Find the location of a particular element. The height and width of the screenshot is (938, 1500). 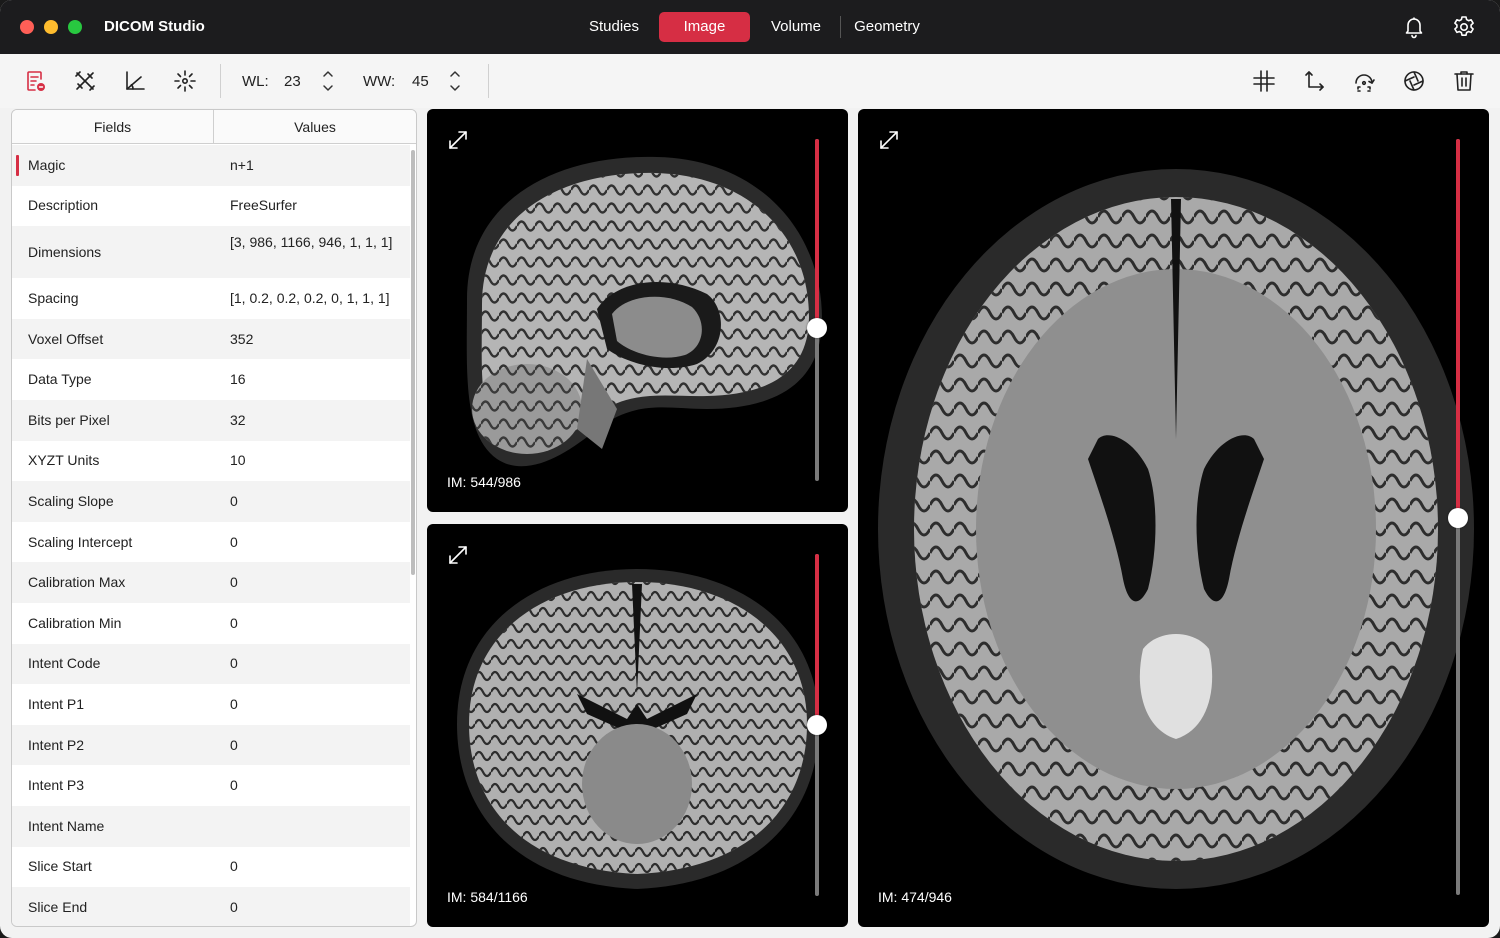

field-cell: Description is located at coordinates (63, 205).